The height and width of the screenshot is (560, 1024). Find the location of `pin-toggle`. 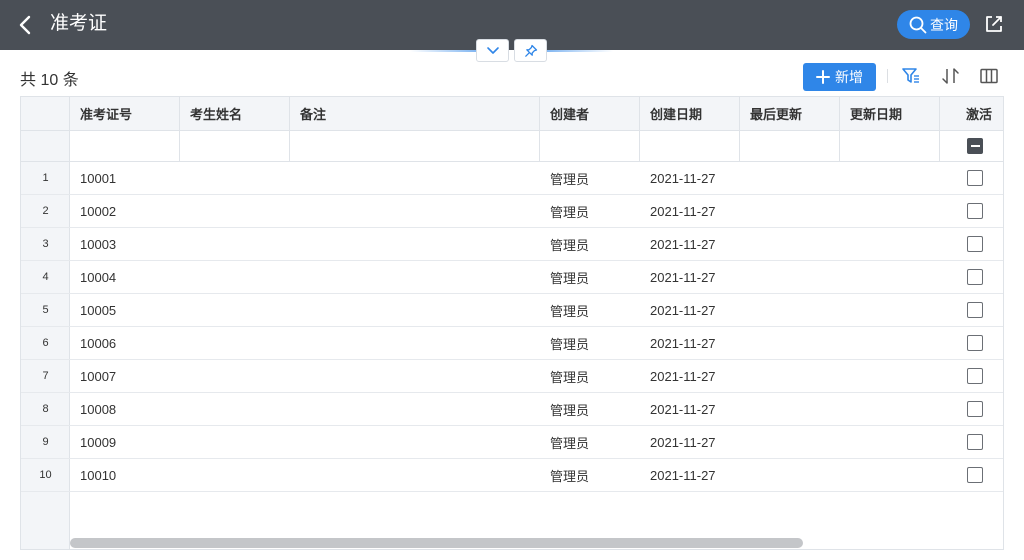

pin-toggle is located at coordinates (530, 50).